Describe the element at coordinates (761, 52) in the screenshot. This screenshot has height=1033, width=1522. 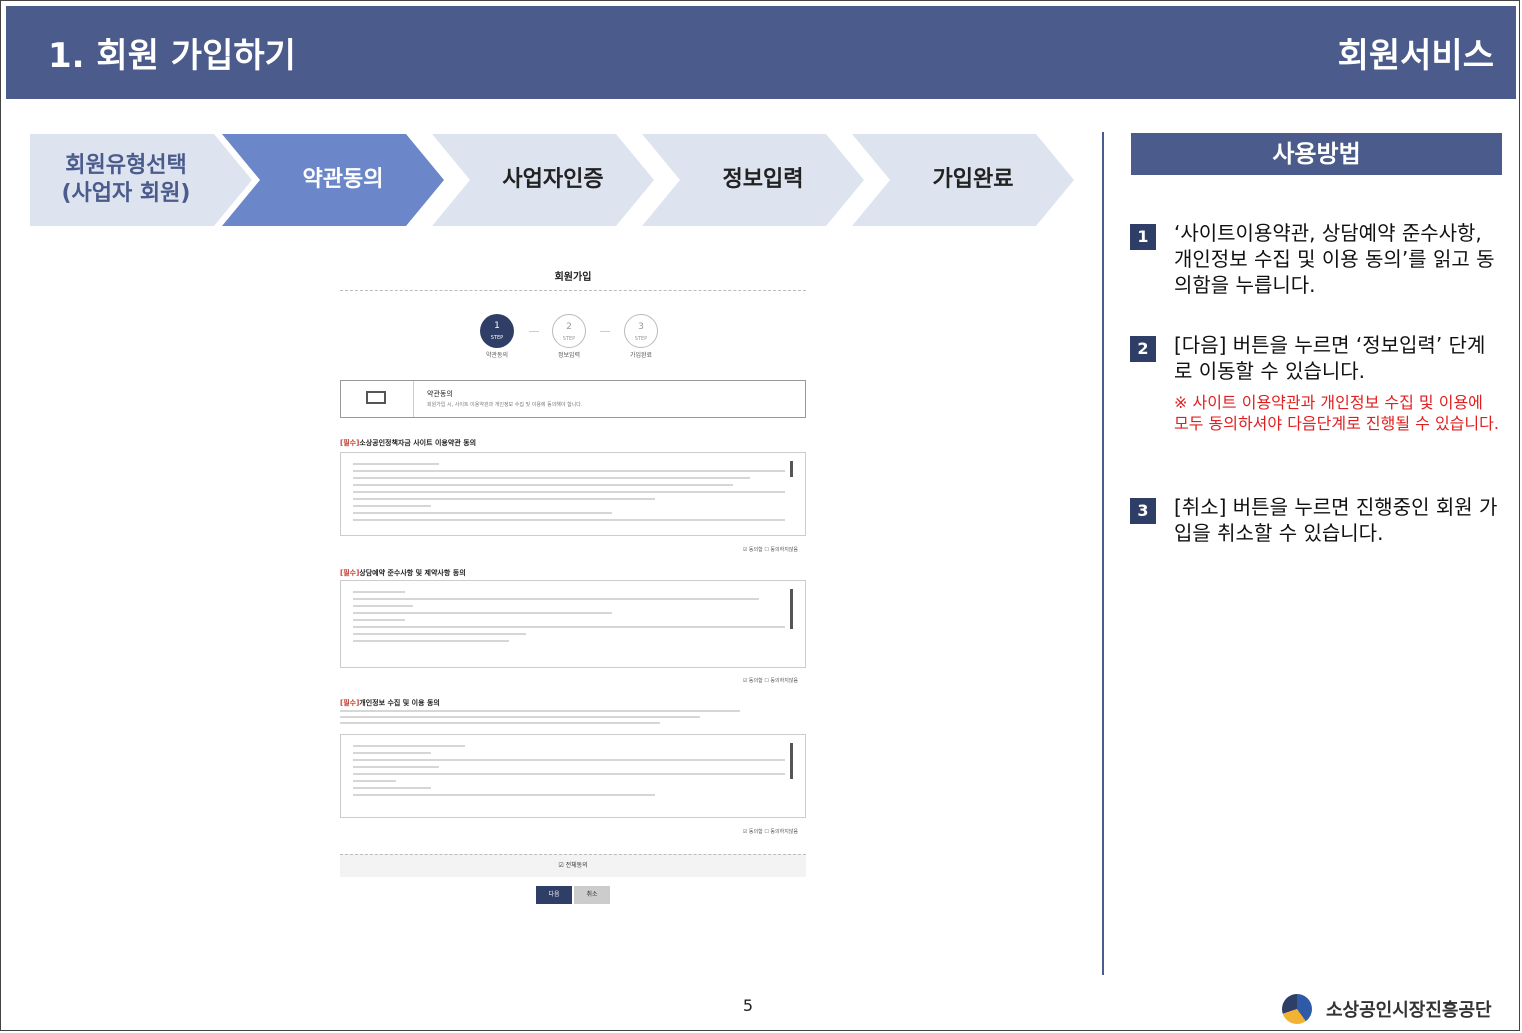
I see `header-bar: 1. 회원 가입하기 회원서비스` at that location.